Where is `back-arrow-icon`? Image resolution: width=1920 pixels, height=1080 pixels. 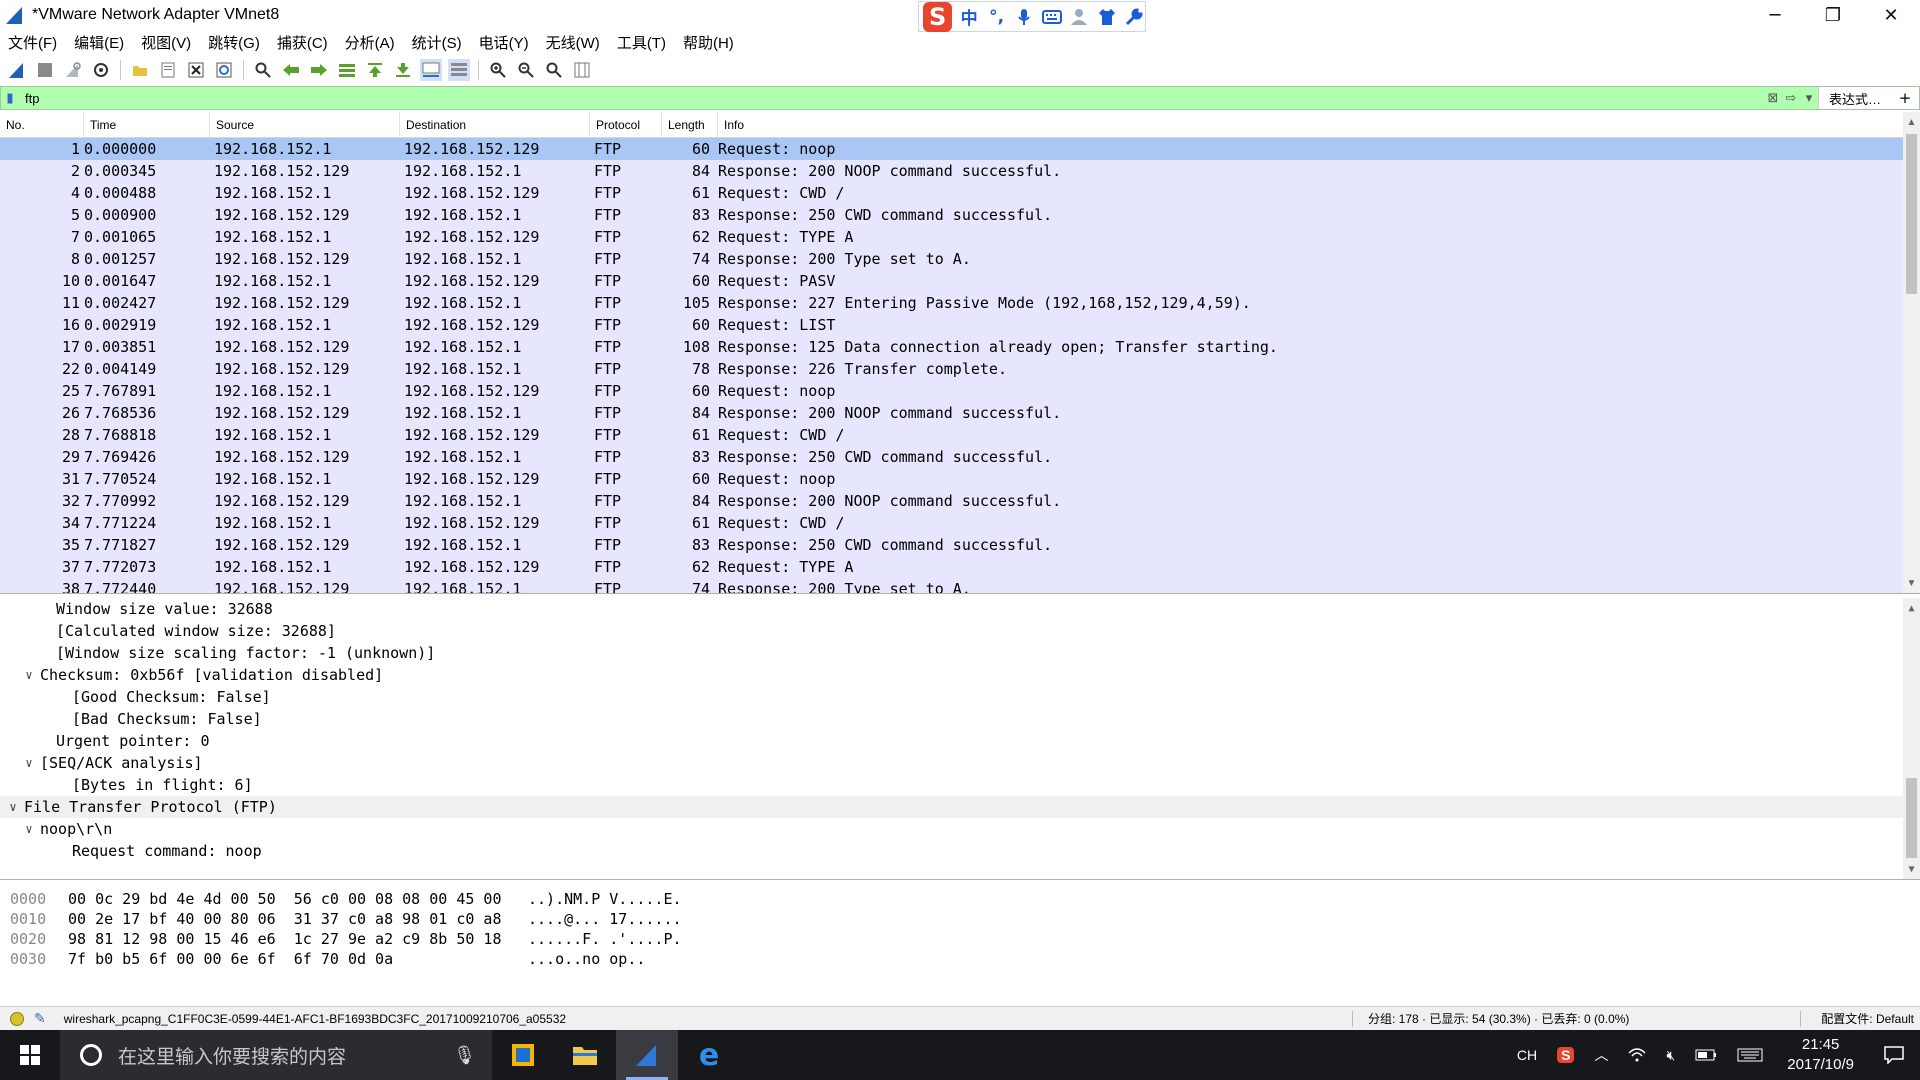 back-arrow-icon is located at coordinates (291, 70).